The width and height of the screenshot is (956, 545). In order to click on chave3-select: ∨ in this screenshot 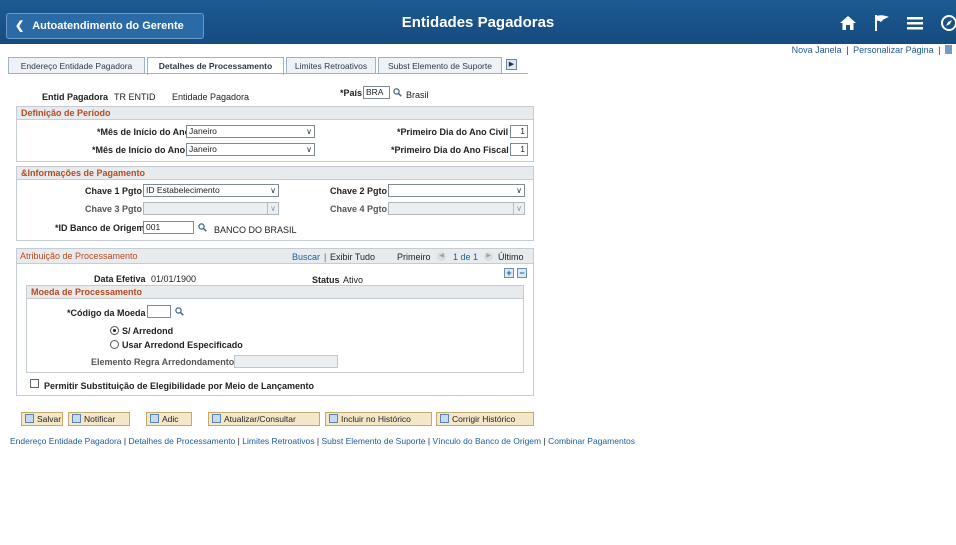, I will do `click(211, 208)`.